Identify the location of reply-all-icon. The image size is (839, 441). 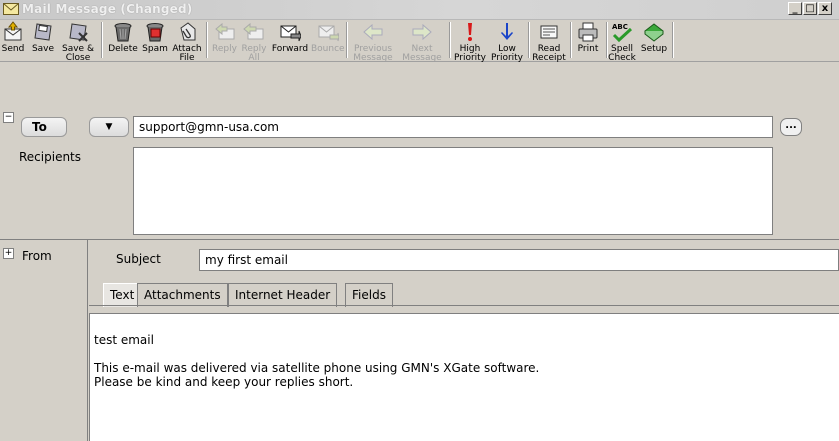
(253, 31).